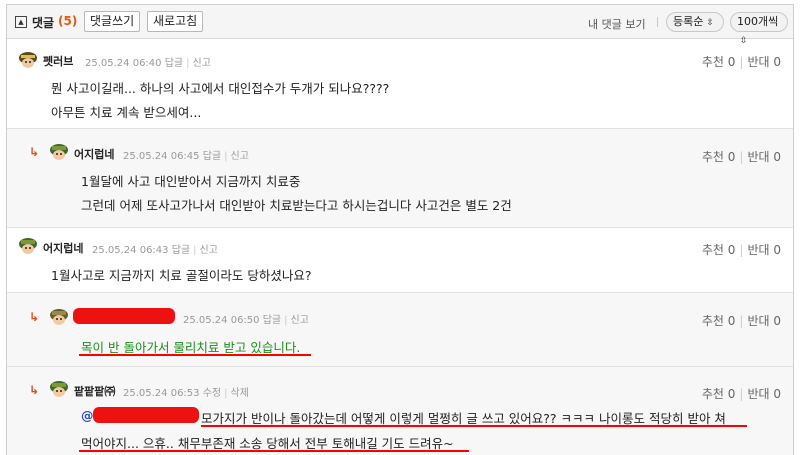 This screenshot has width=800, height=455. What do you see at coordinates (87, 415) in the screenshot?
I see `mention-prefix: @` at bounding box center [87, 415].